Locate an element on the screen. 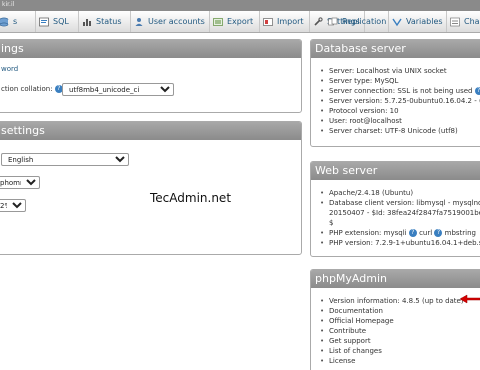 This screenshot has width=480, height=370. watermark-text: TecAdmin.net is located at coordinates (191, 198).